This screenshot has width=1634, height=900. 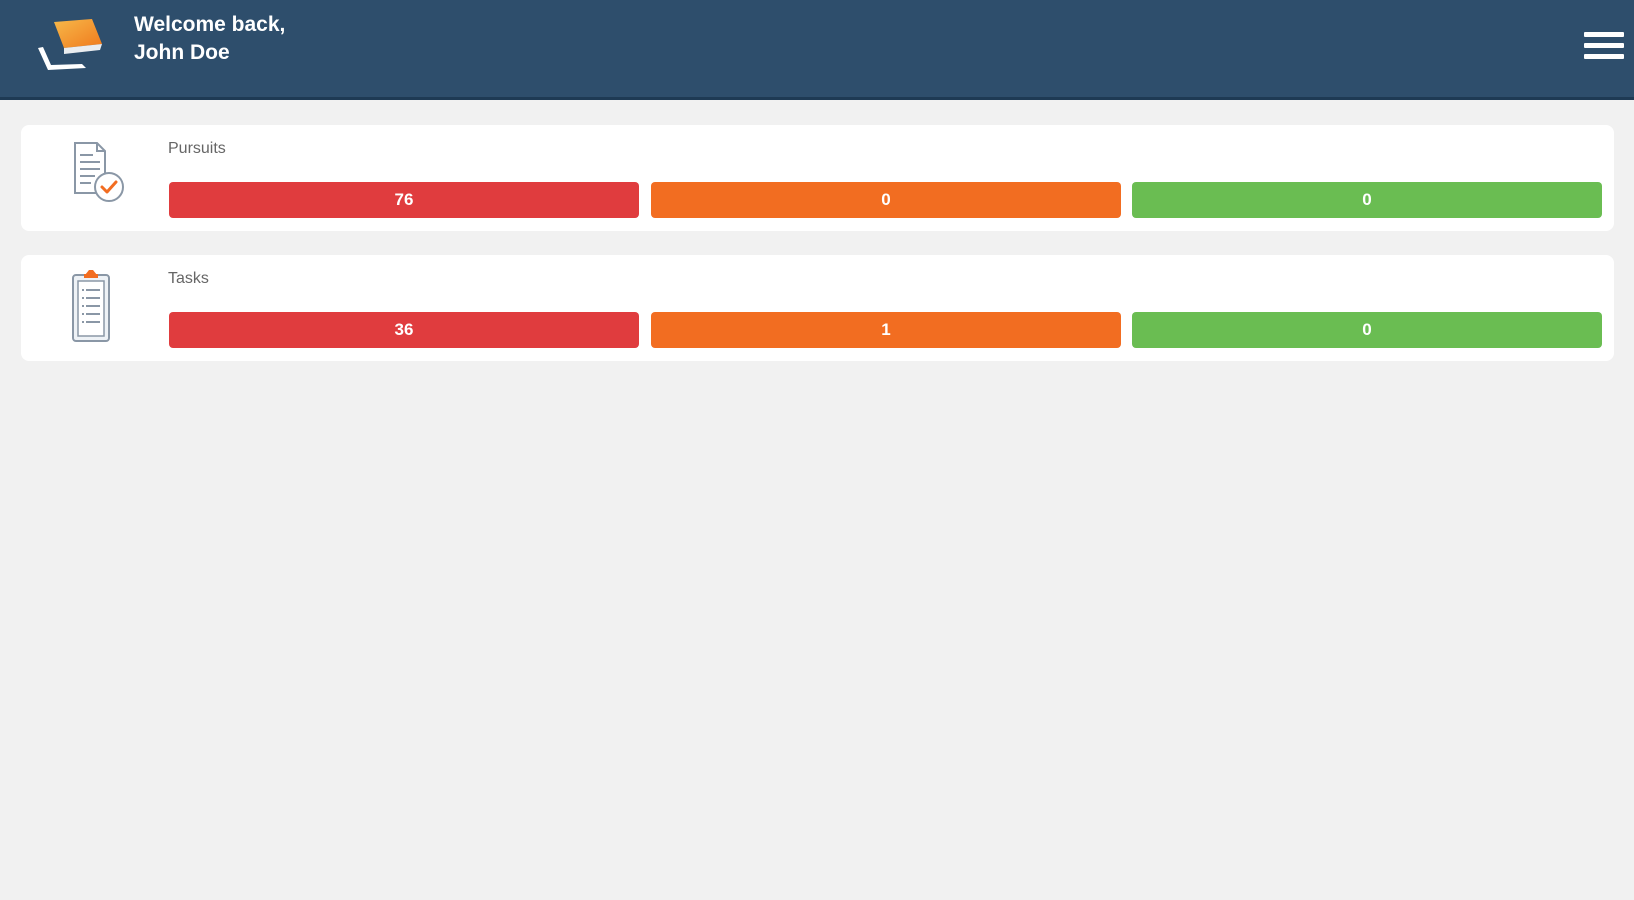 What do you see at coordinates (72, 44) in the screenshot?
I see `book-logo-icon` at bounding box center [72, 44].